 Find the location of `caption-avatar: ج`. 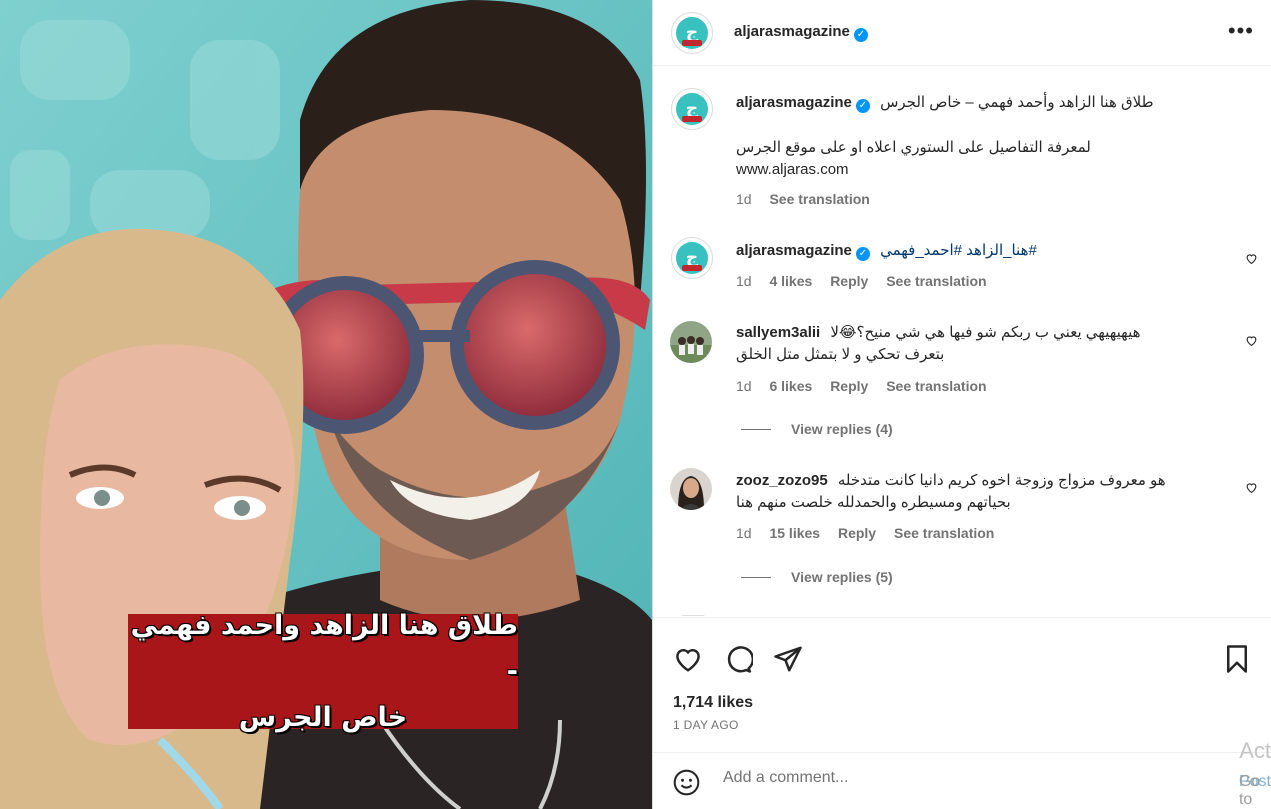

caption-avatar: ج is located at coordinates (692, 109).